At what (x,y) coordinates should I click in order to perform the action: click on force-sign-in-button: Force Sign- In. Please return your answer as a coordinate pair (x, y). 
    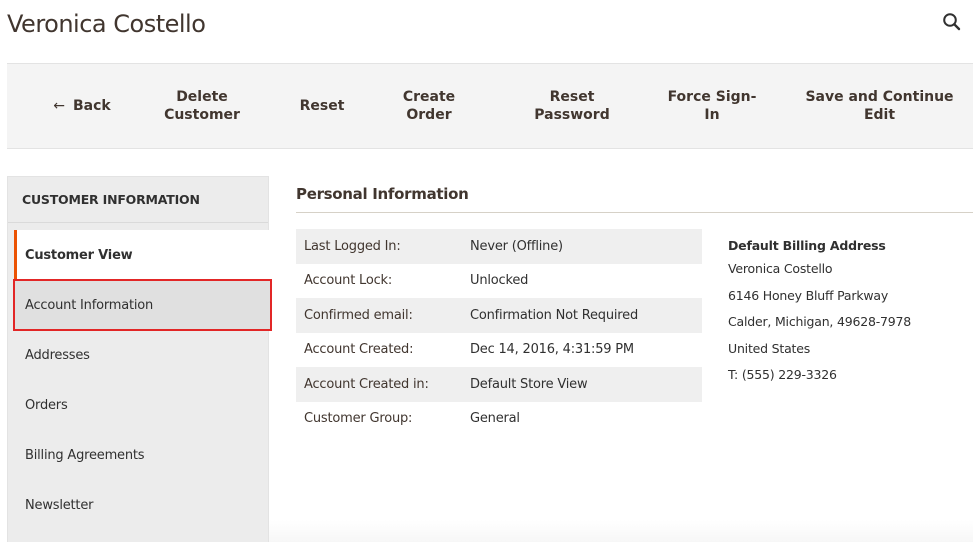
    Looking at the image, I should click on (712, 106).